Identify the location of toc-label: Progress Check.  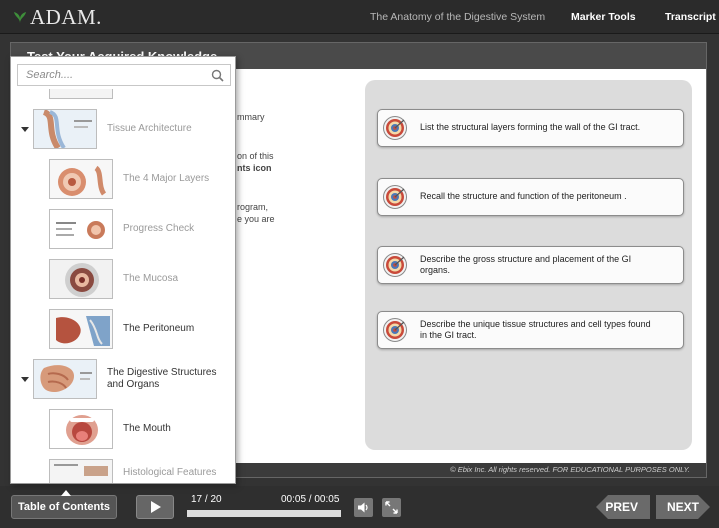
(159, 228).